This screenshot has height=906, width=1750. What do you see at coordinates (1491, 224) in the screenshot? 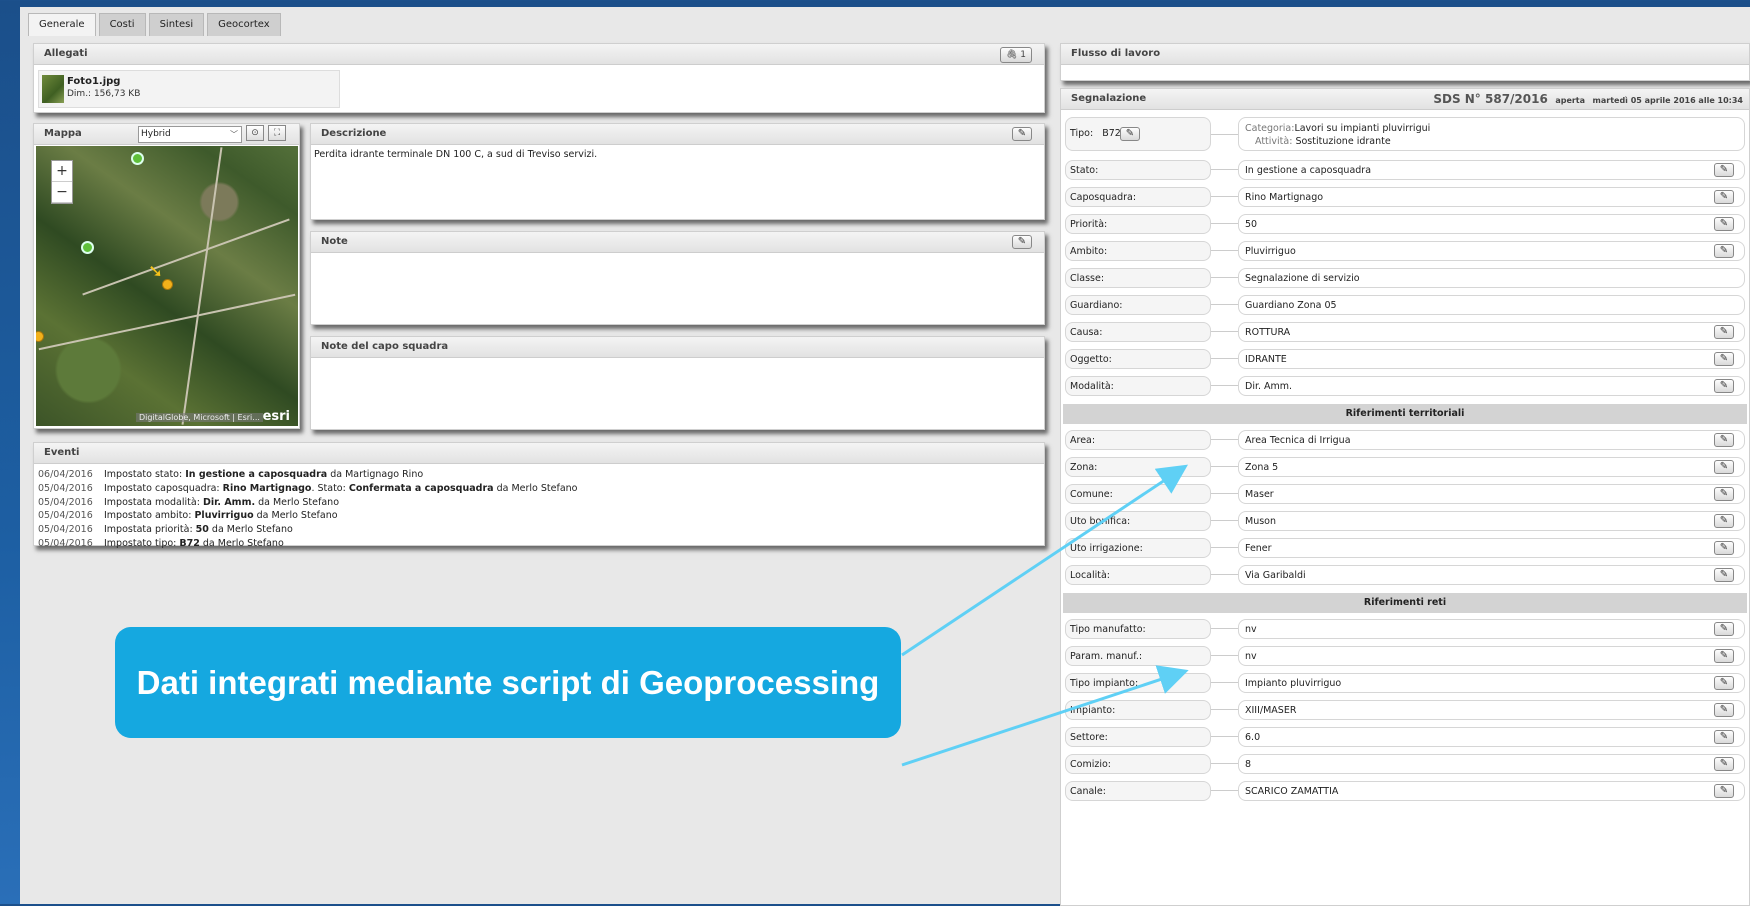
I see `field-value: 50 ✎` at bounding box center [1491, 224].